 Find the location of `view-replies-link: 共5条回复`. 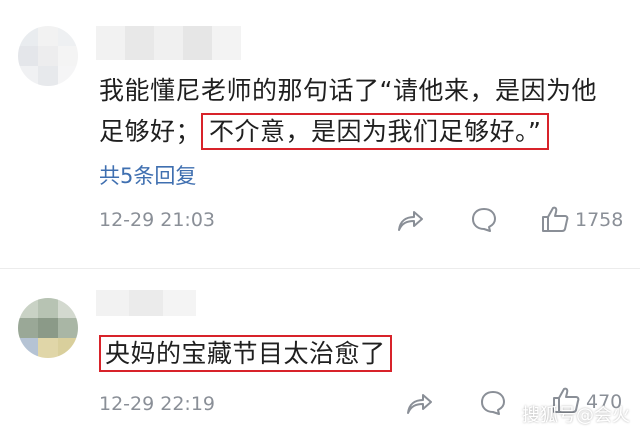

view-replies-link: 共5条回复 is located at coordinates (147, 175).